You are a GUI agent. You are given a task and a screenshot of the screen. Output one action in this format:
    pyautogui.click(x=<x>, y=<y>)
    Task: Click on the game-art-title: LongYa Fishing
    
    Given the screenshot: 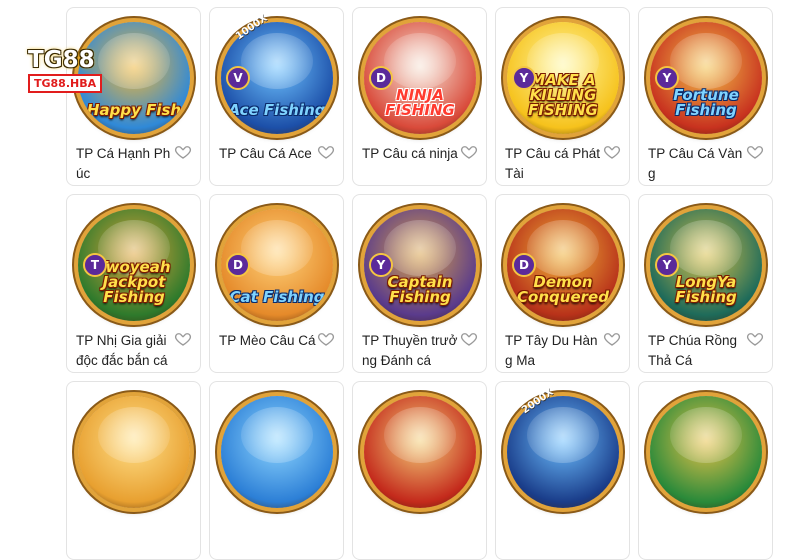 What is the action you would take?
    pyautogui.click(x=706, y=289)
    